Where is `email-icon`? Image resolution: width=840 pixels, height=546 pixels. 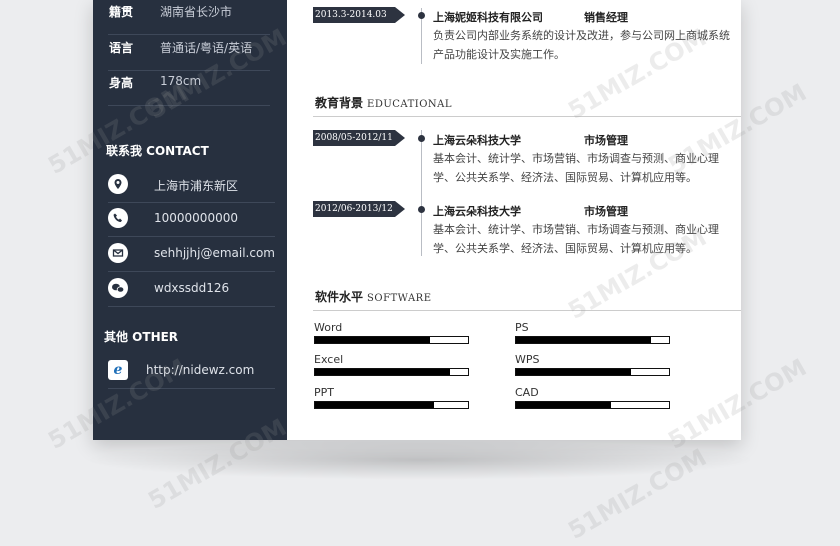
email-icon is located at coordinates (118, 253).